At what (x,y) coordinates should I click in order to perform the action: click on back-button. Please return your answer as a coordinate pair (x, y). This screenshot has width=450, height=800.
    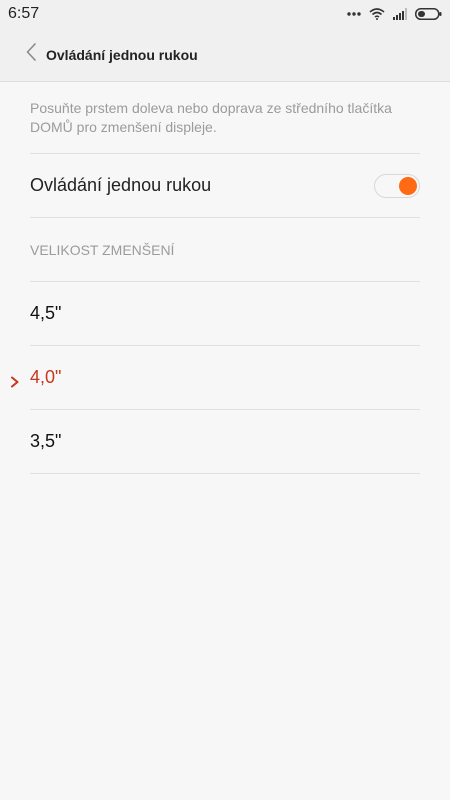
    Looking at the image, I should click on (20, 55).